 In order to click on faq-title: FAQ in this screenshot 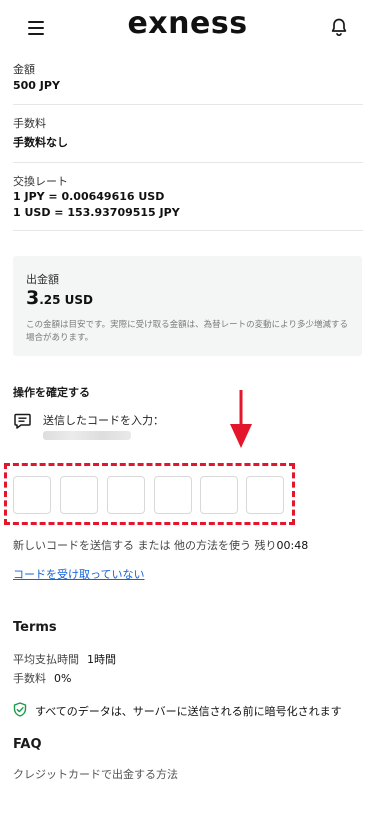, I will do `click(27, 744)`.